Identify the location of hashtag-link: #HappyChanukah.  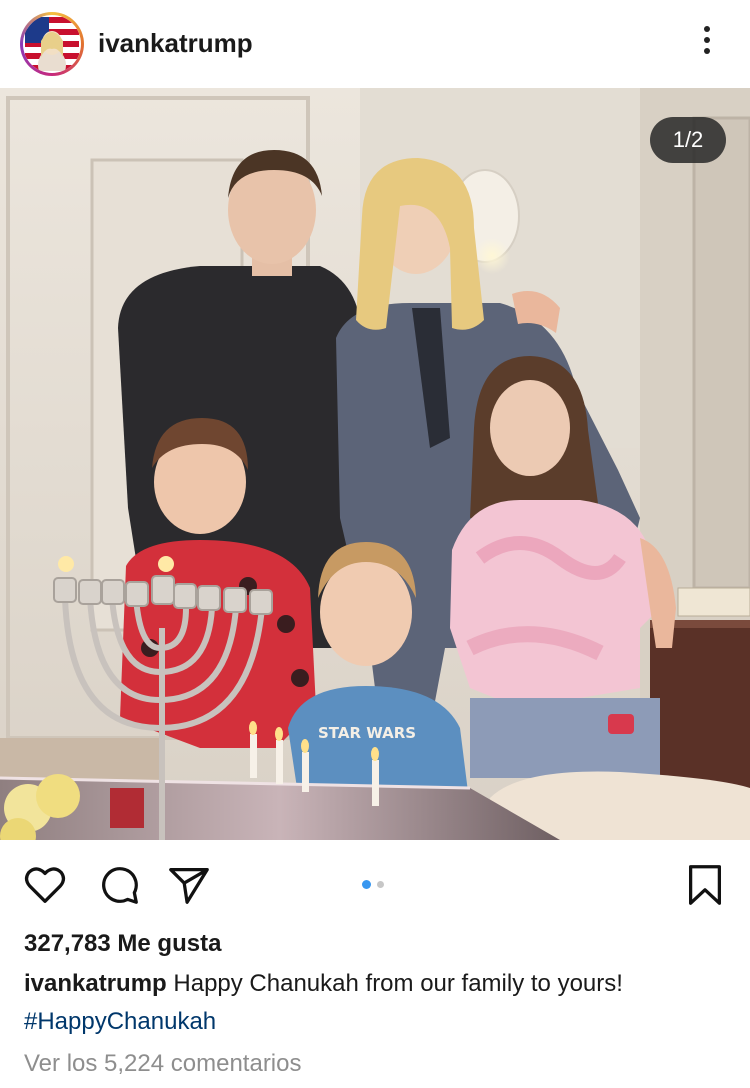
(120, 1022).